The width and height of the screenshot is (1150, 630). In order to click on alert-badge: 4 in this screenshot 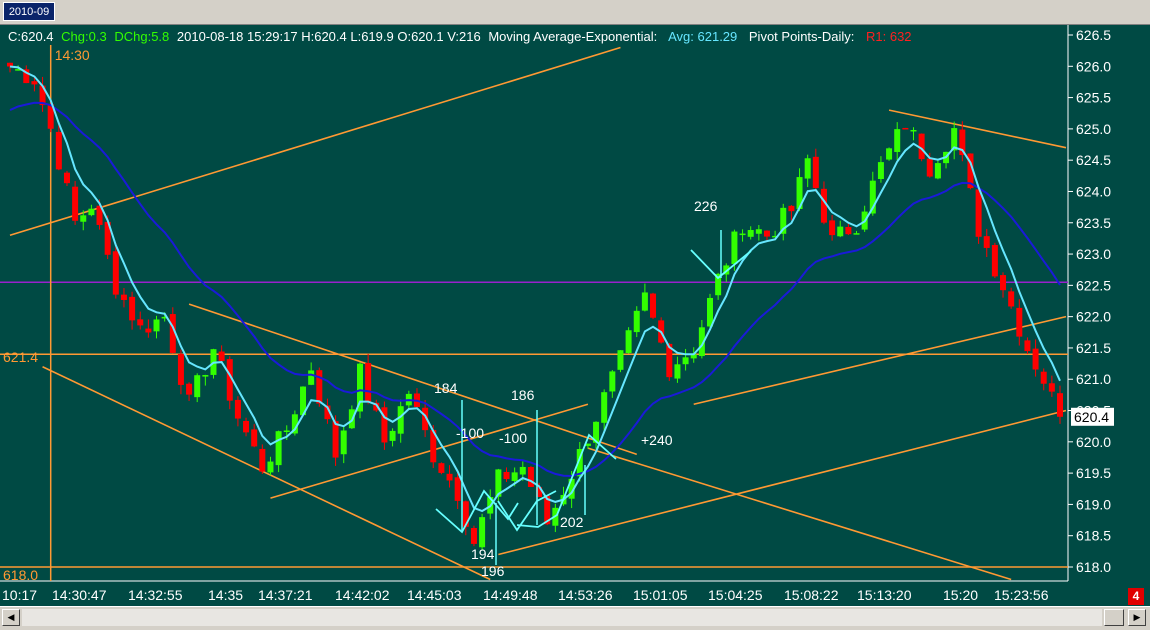, I will do `click(1136, 596)`.